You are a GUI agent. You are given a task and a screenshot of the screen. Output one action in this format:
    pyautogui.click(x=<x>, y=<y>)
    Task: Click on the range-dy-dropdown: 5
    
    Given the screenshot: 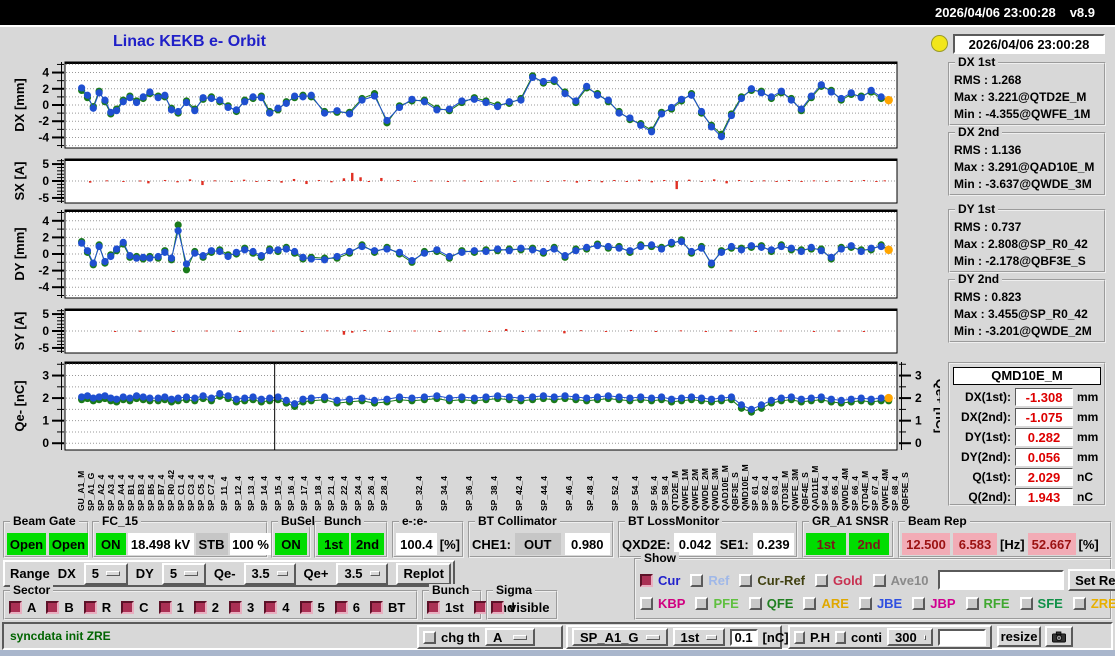 What is the action you would take?
    pyautogui.click(x=183, y=573)
    